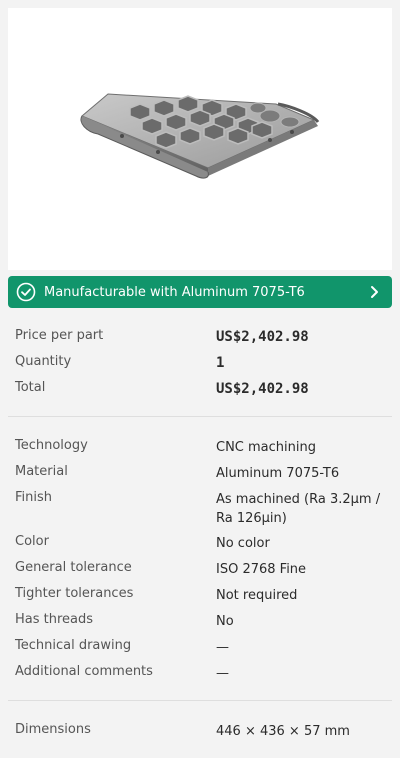 The width and height of the screenshot is (400, 758). I want to click on spec-label: Additional comments, so click(84, 671).